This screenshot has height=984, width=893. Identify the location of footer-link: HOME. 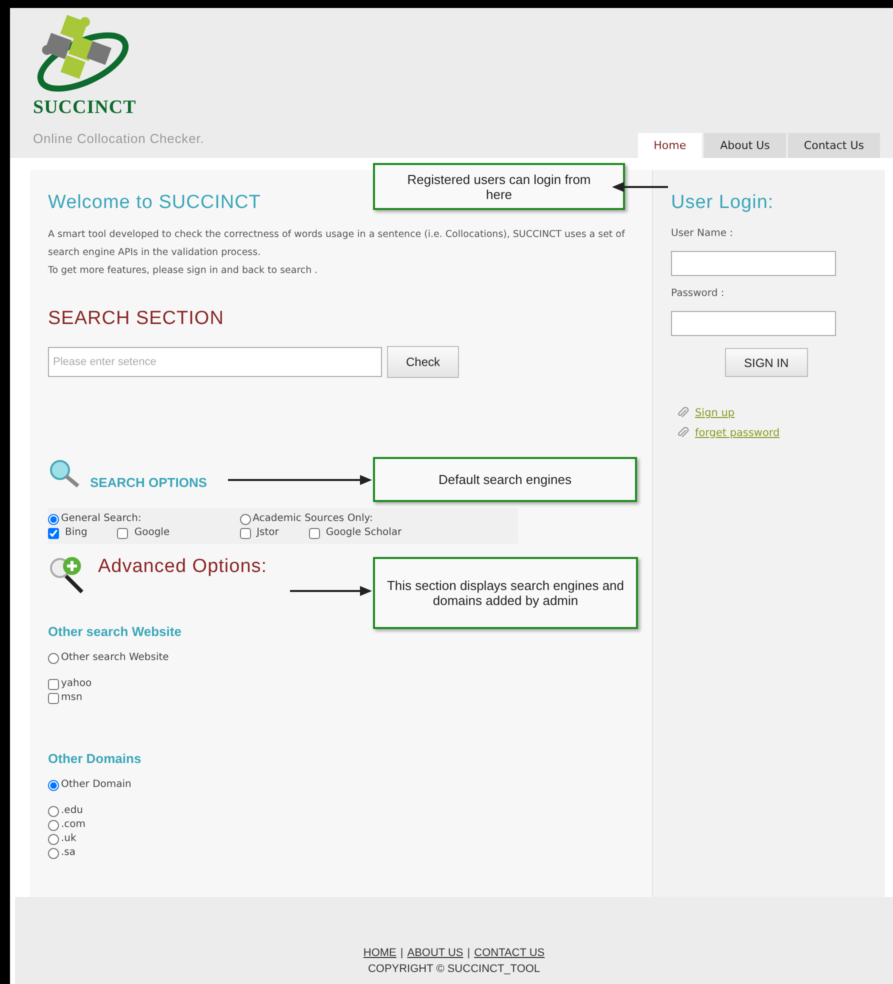
(379, 953).